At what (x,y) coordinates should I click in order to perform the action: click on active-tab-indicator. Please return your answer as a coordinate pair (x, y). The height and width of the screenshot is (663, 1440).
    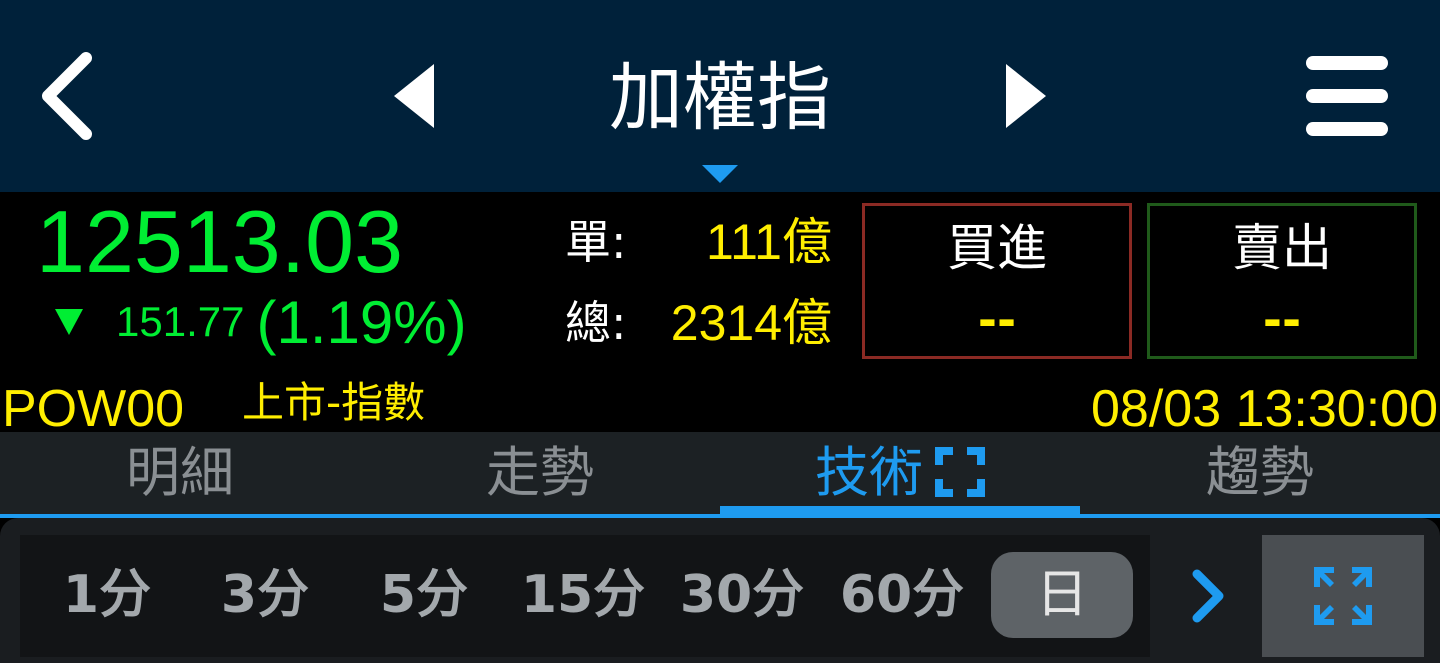
    Looking at the image, I should click on (900, 512).